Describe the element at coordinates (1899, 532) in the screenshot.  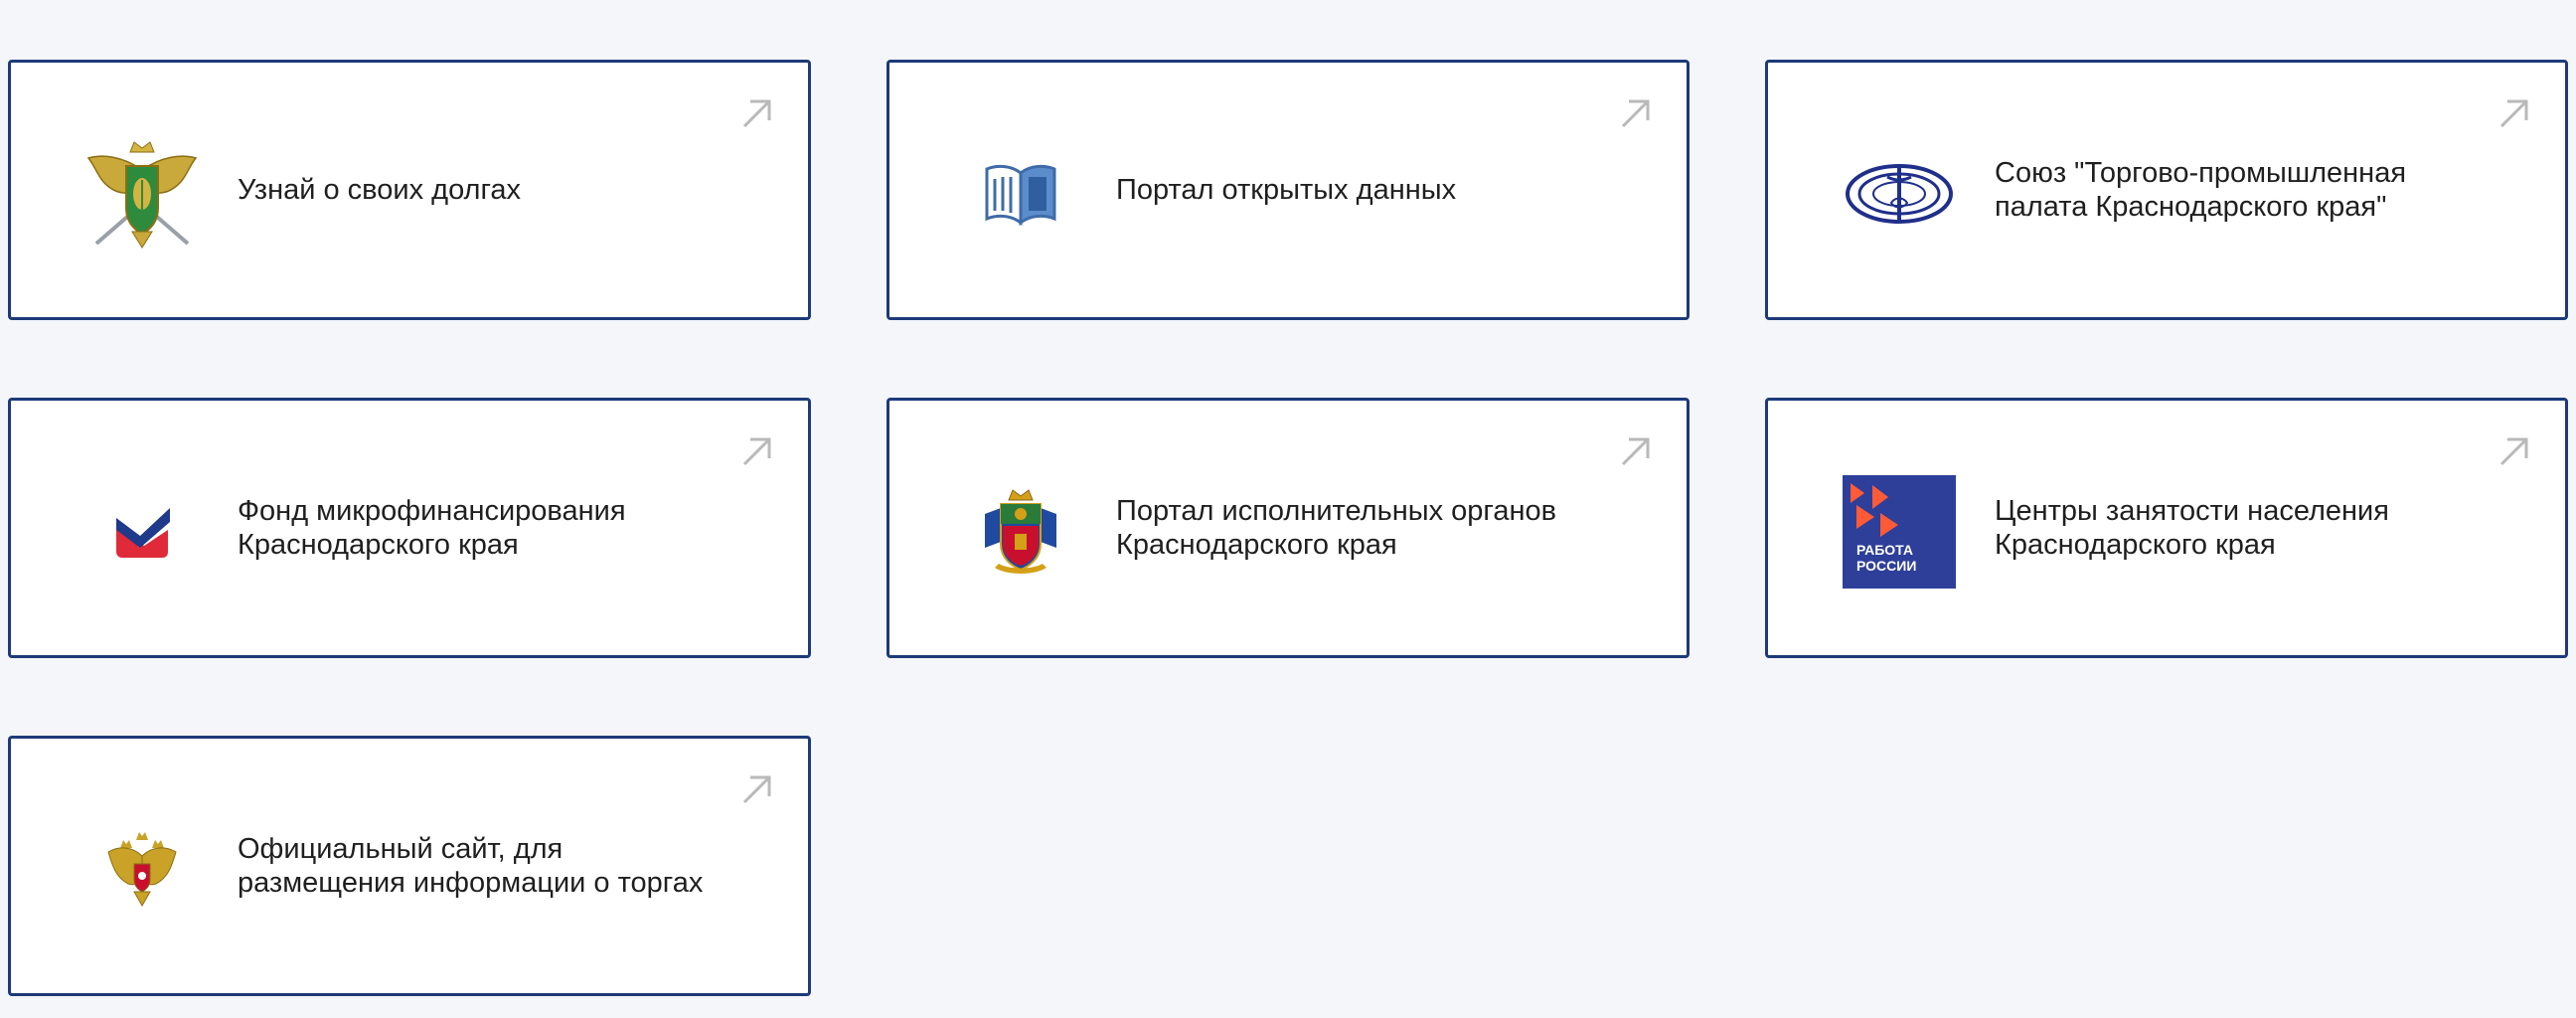
I see `rabota-rossii-logo-icon: РАБОТА РОССИИ` at that location.